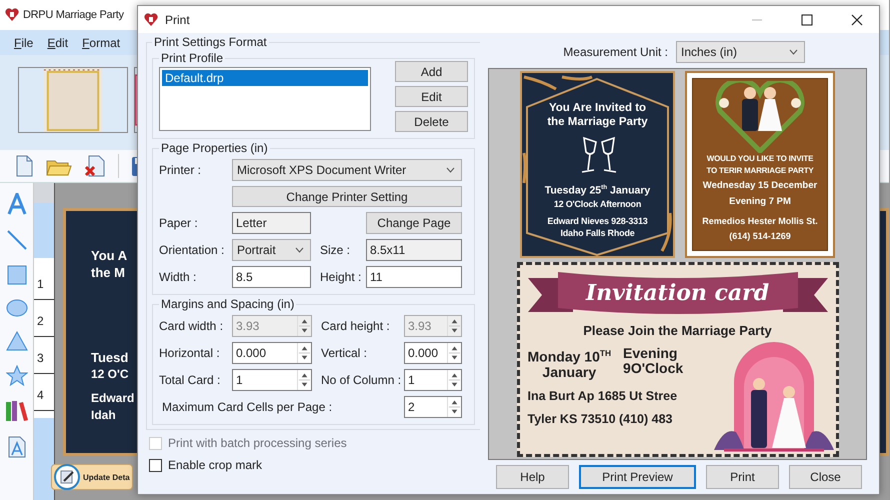  What do you see at coordinates (825, 477) in the screenshot?
I see `button: Close` at bounding box center [825, 477].